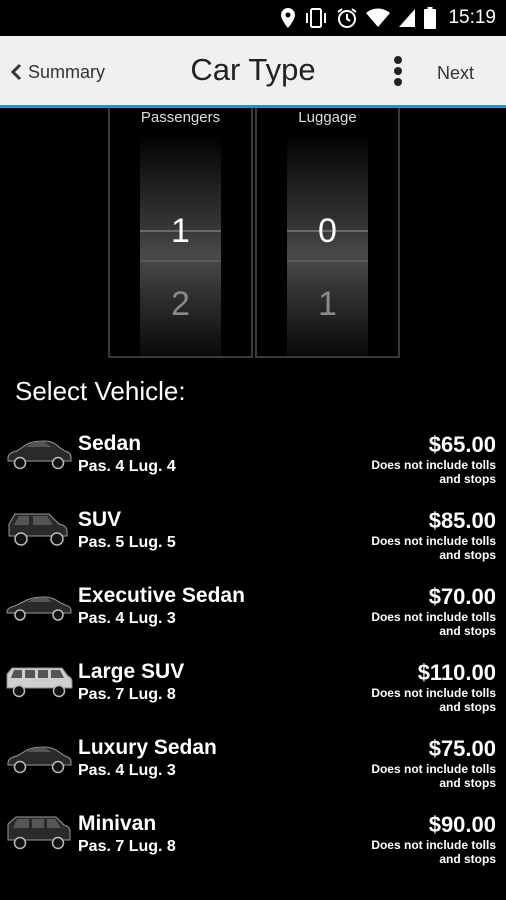  What do you see at coordinates (39, 682) in the screenshot?
I see `limousine-icon` at bounding box center [39, 682].